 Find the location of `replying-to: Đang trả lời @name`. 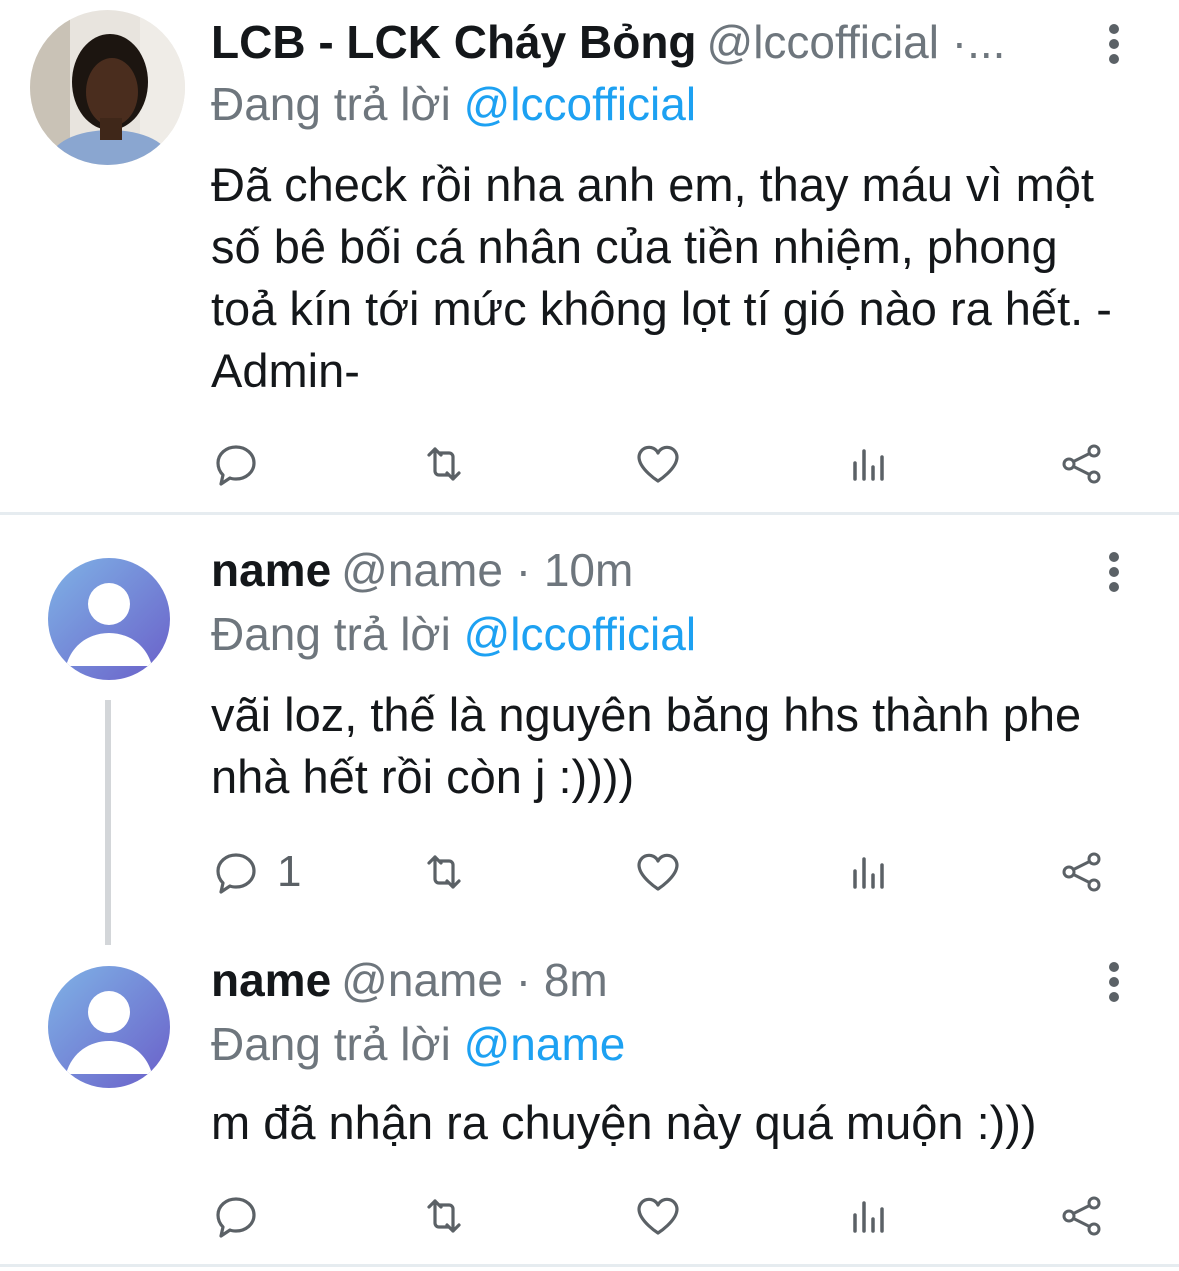

replying-to: Đang trả lời @name is located at coordinates (418, 1044).